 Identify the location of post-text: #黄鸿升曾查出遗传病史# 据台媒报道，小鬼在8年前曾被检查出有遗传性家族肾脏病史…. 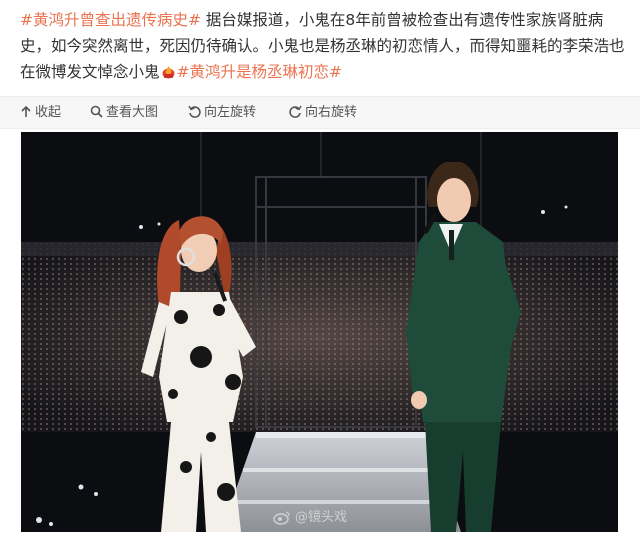
(323, 46).